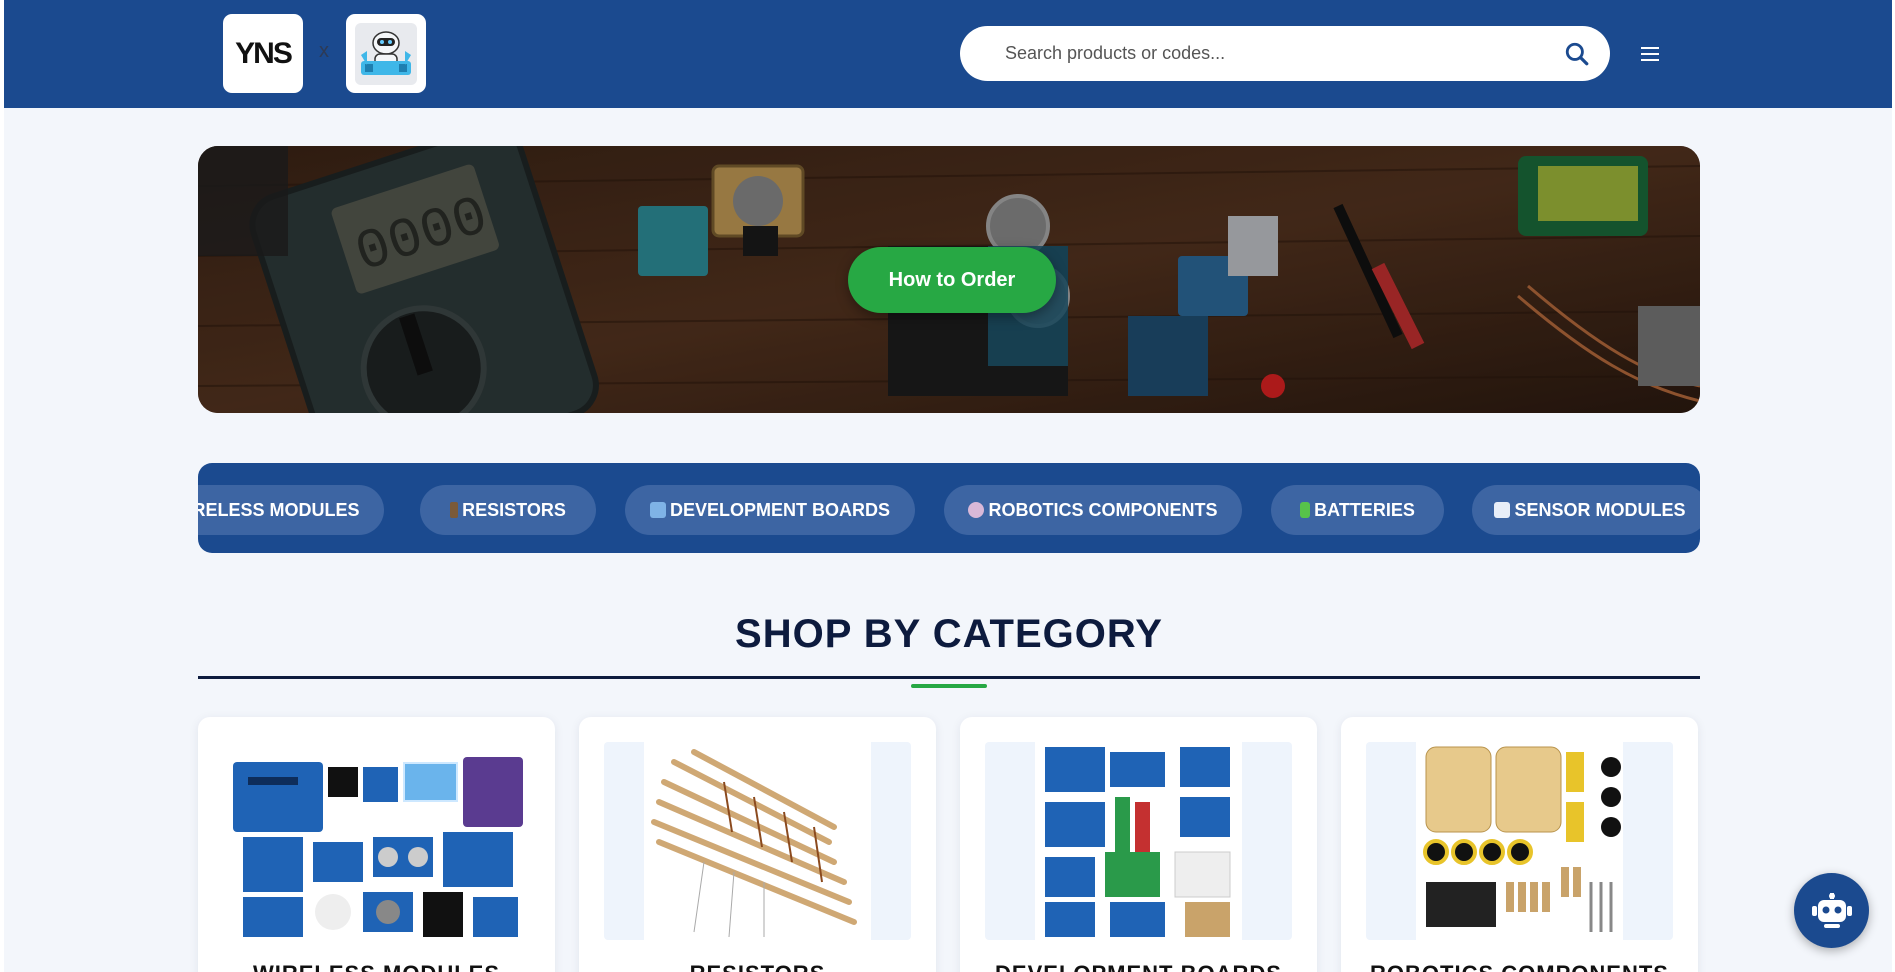  I want to click on category-card-resistors: RESISTORS, so click(757, 844).